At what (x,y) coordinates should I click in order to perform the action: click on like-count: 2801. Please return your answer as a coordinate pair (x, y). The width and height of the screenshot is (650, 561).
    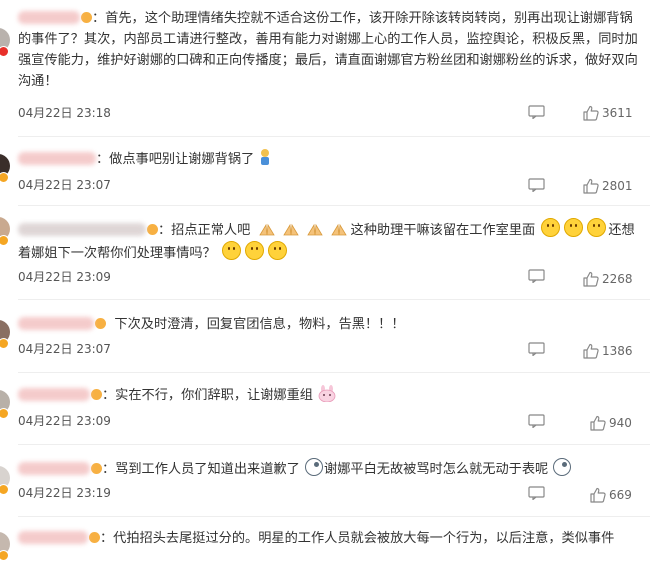
    Looking at the image, I should click on (617, 186).